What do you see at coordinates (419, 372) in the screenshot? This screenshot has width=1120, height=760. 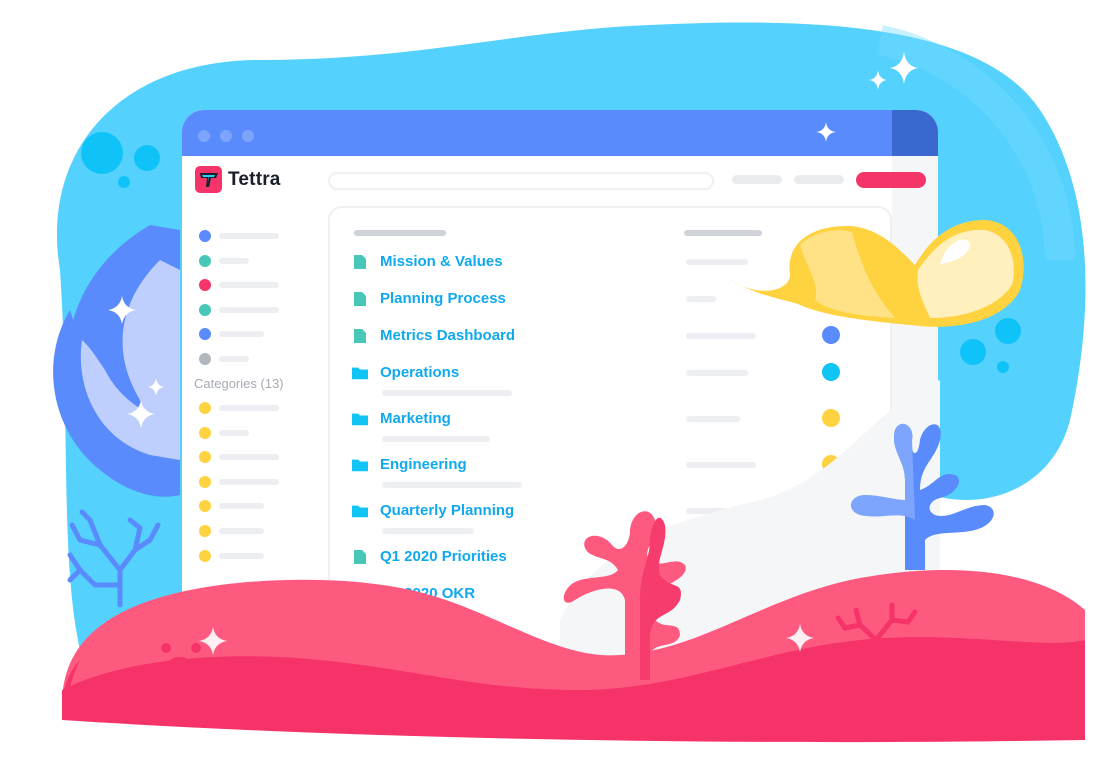 I see `row-title: Operations` at bounding box center [419, 372].